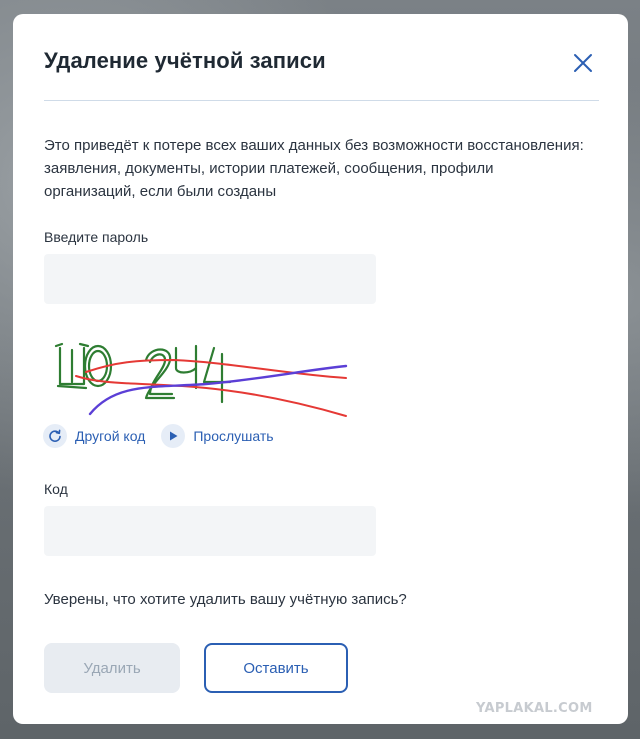  I want to click on title-divider, so click(321, 100).